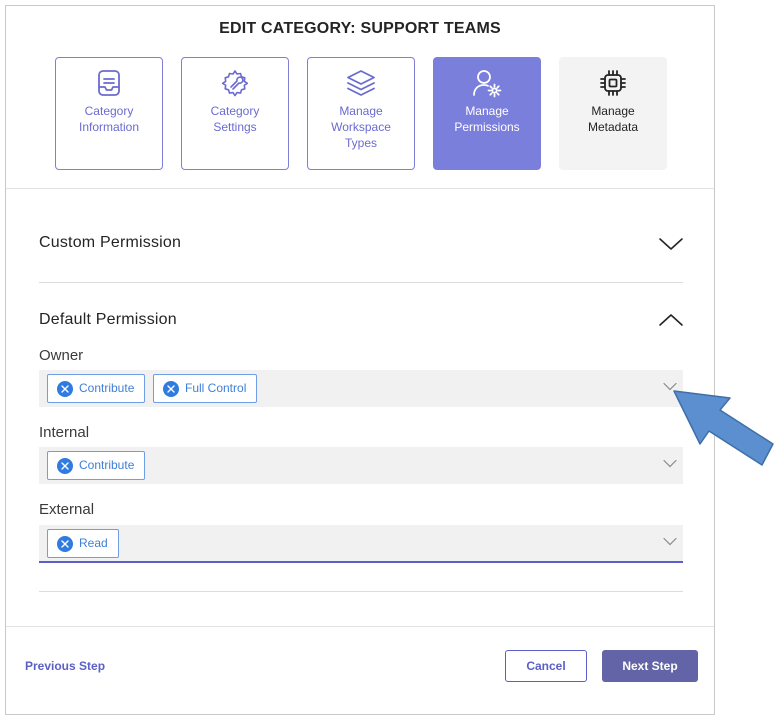 This screenshot has width=778, height=719. I want to click on step-label: Types, so click(360, 143).